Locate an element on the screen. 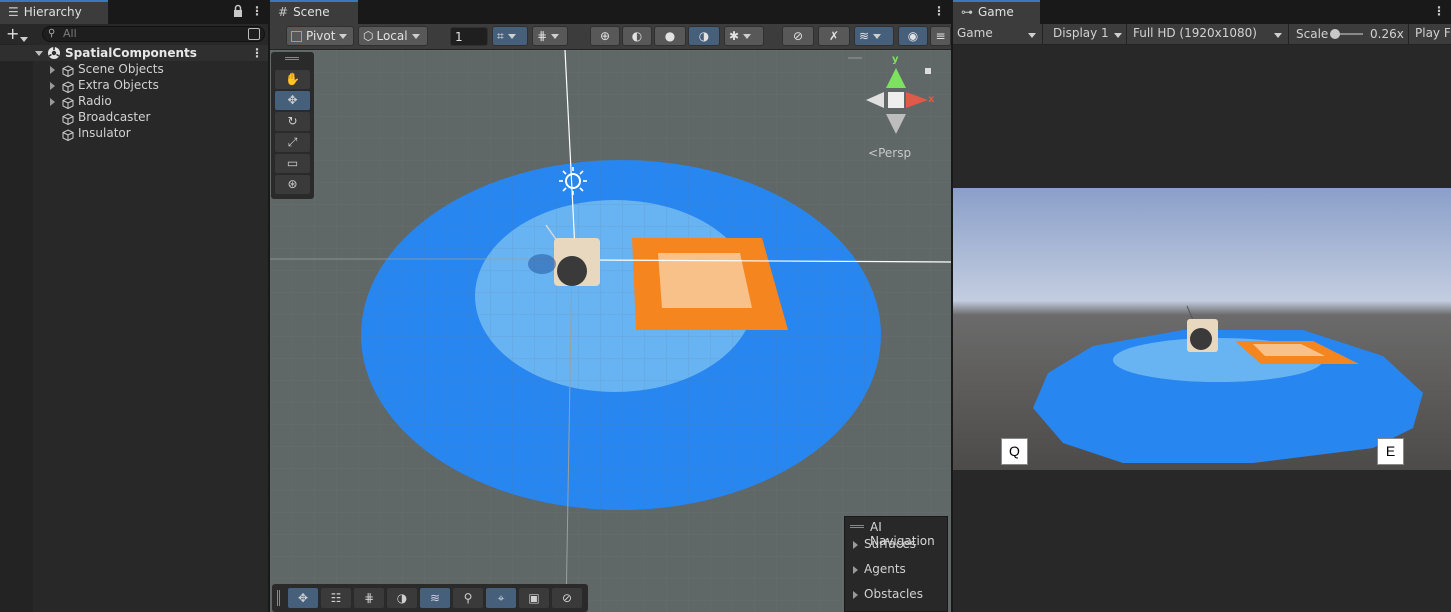 Image resolution: width=1451 pixels, height=612 pixels. rotate-tool-icon: ↻ is located at coordinates (292, 121).